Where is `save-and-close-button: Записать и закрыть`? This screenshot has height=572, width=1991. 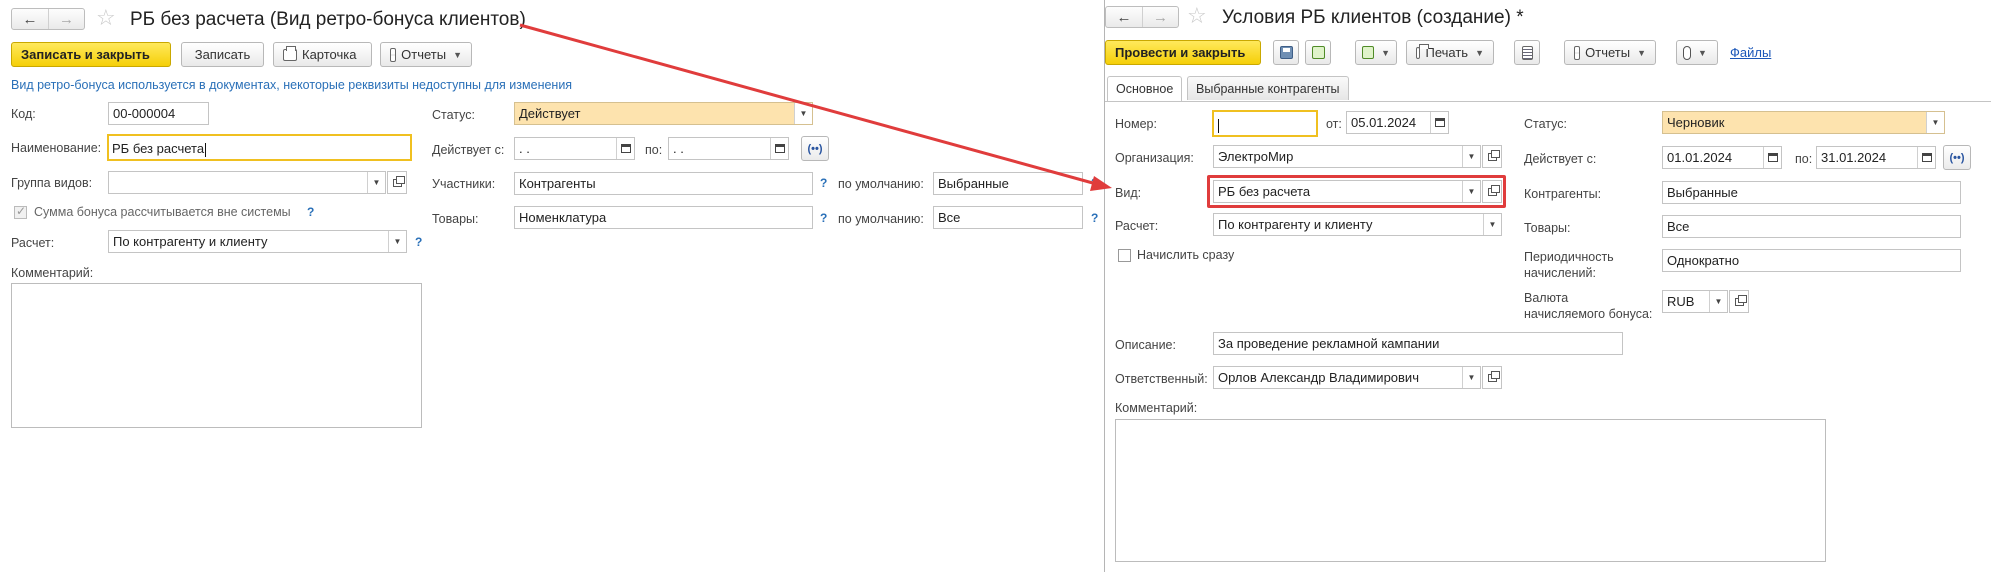
save-and-close-button: Записать и закрыть is located at coordinates (91, 54).